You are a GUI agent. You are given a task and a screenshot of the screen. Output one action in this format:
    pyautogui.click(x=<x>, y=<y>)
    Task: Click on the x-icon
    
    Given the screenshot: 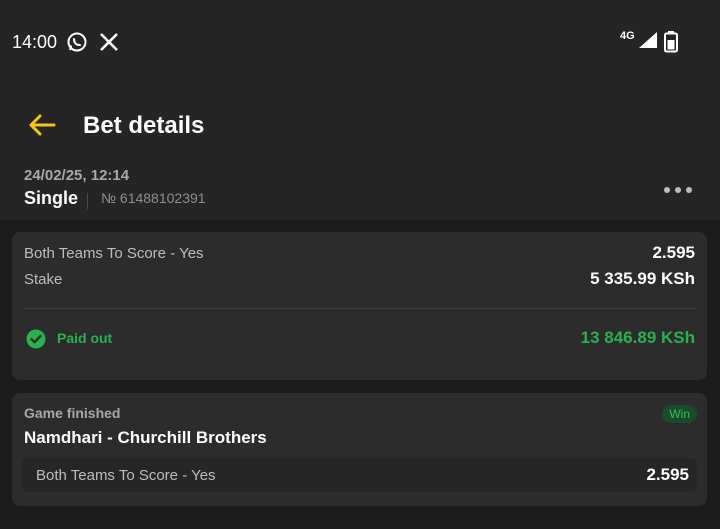 What is the action you would take?
    pyautogui.click(x=109, y=44)
    